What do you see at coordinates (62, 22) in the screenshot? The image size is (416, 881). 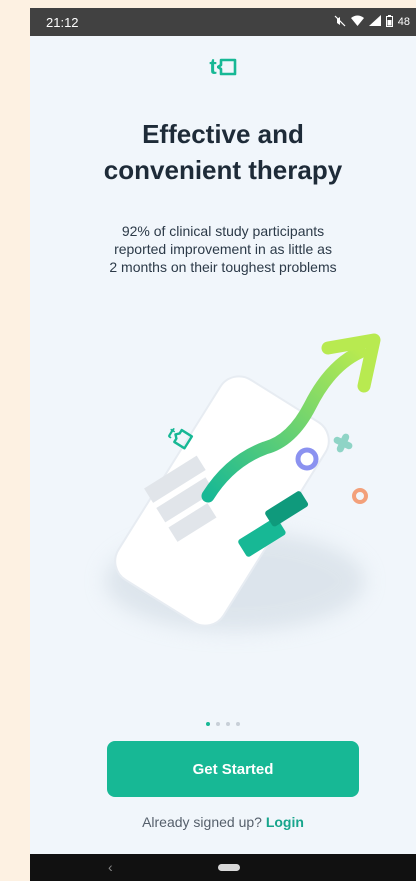 I see `status-time: 21:12` at bounding box center [62, 22].